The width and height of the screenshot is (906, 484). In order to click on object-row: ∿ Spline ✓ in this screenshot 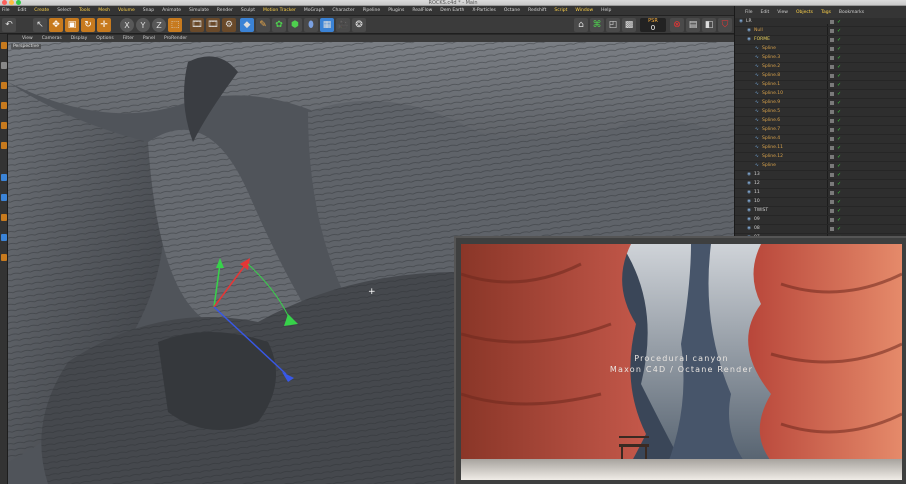, I will do `click(820, 49)`.